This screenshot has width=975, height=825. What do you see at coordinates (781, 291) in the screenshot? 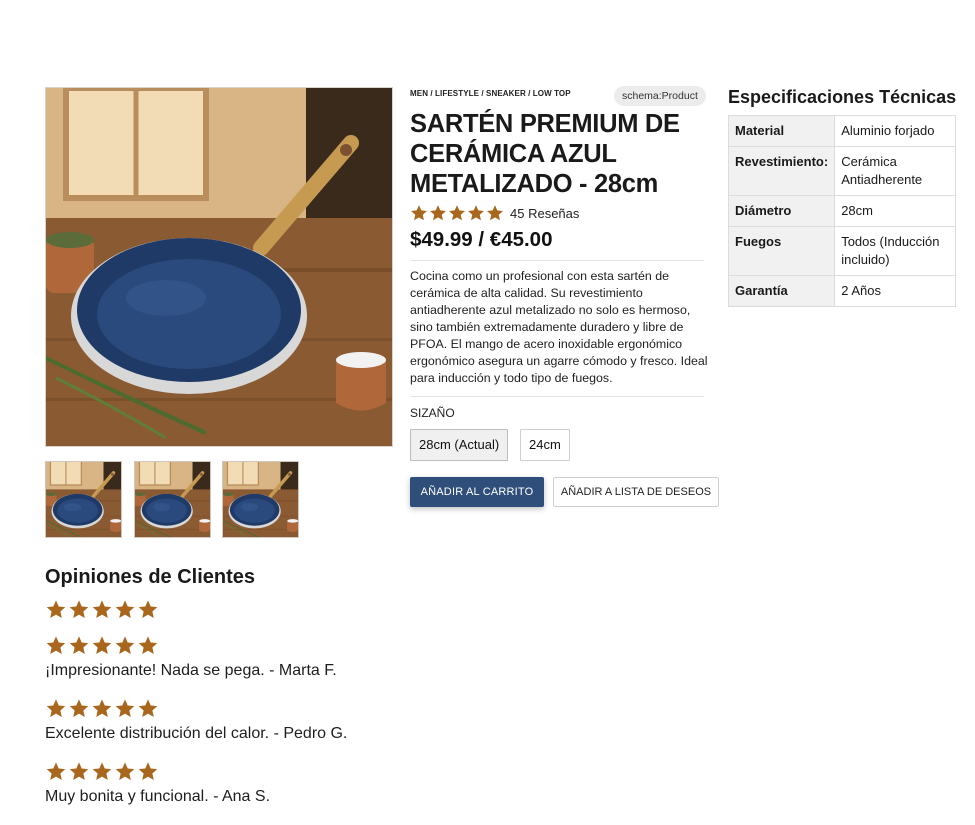
I see `spec-key: Garantía` at bounding box center [781, 291].